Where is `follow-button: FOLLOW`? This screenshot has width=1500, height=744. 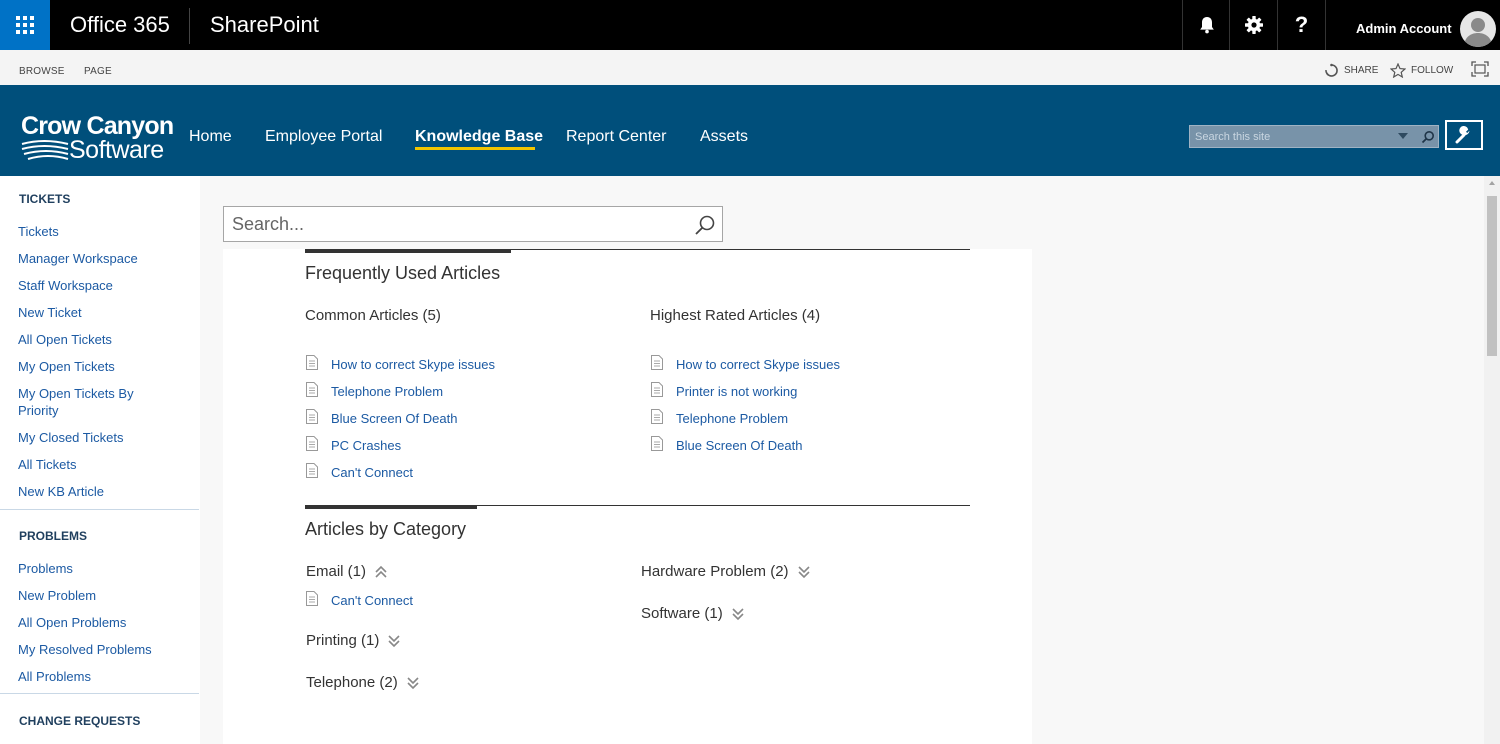
follow-button: FOLLOW is located at coordinates (1421, 70).